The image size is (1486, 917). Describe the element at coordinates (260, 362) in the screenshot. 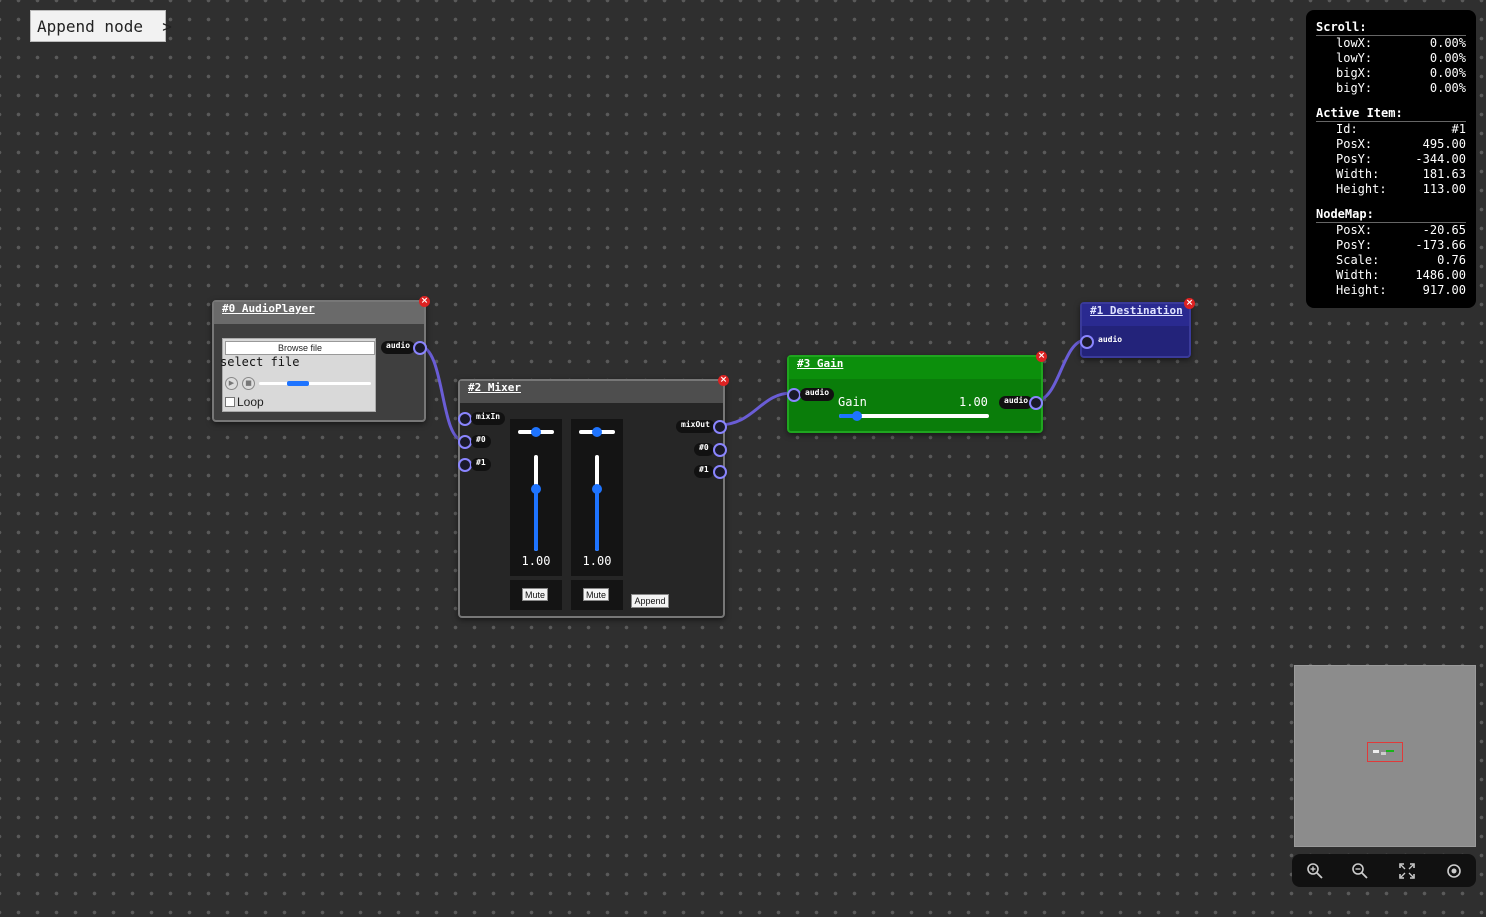

I see `selected-file-label: select file` at that location.